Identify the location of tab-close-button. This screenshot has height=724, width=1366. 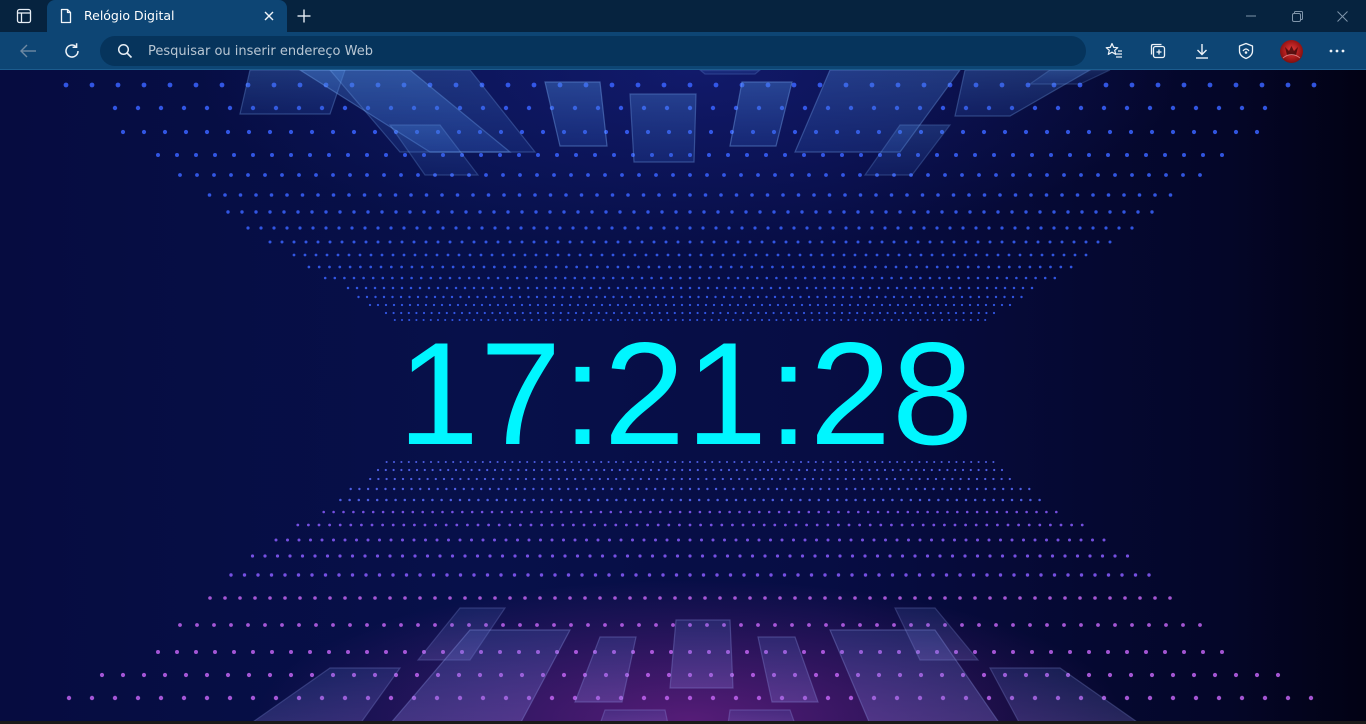
(269, 16).